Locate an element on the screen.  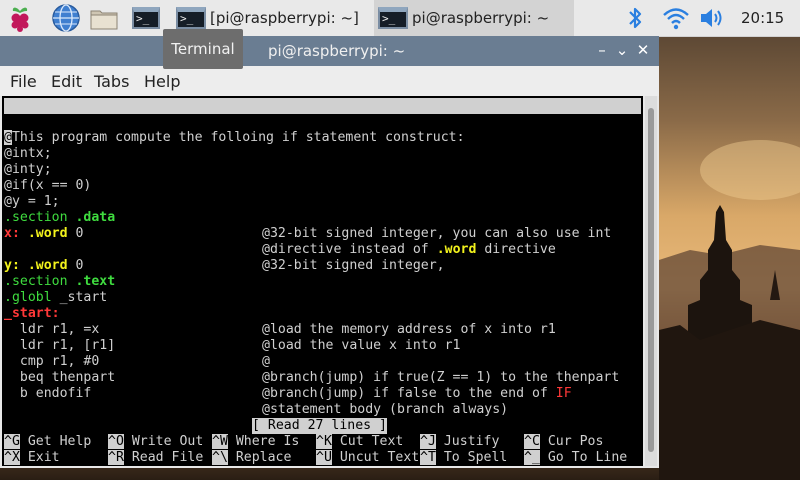
terminal-launcher: >_ is located at coordinates (146, 18).